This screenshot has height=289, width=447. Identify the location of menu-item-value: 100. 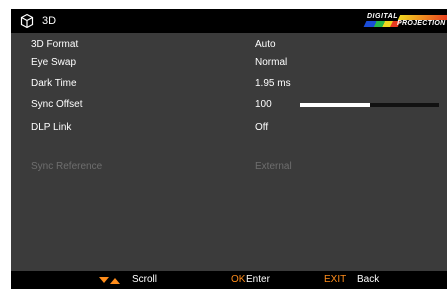
(263, 104).